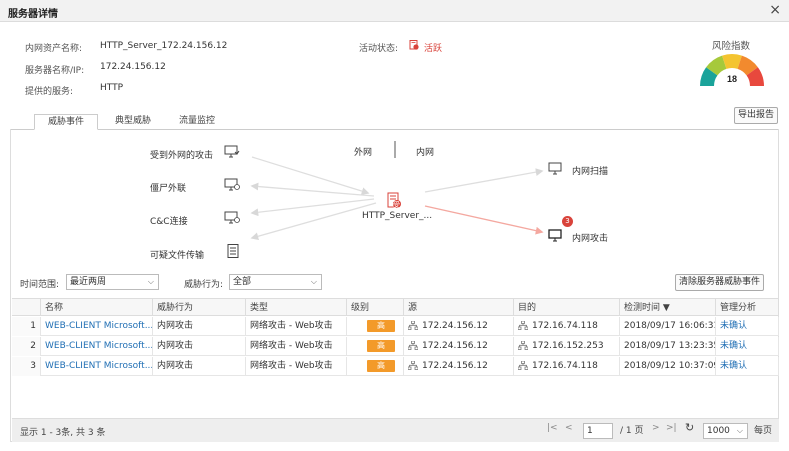  What do you see at coordinates (363, 153) in the screenshot?
I see `zone-external: 外网` at bounding box center [363, 153].